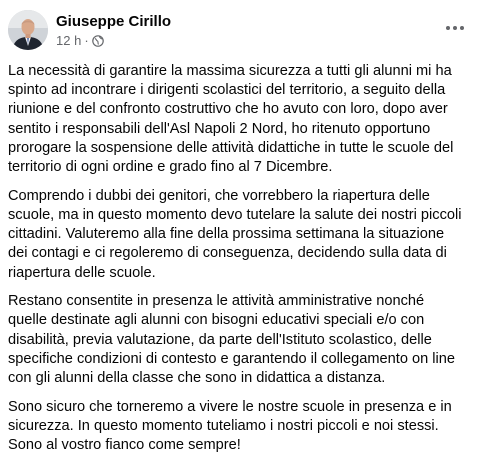  Describe the element at coordinates (68, 41) in the screenshot. I see `post-timestamp: 12 h` at that location.